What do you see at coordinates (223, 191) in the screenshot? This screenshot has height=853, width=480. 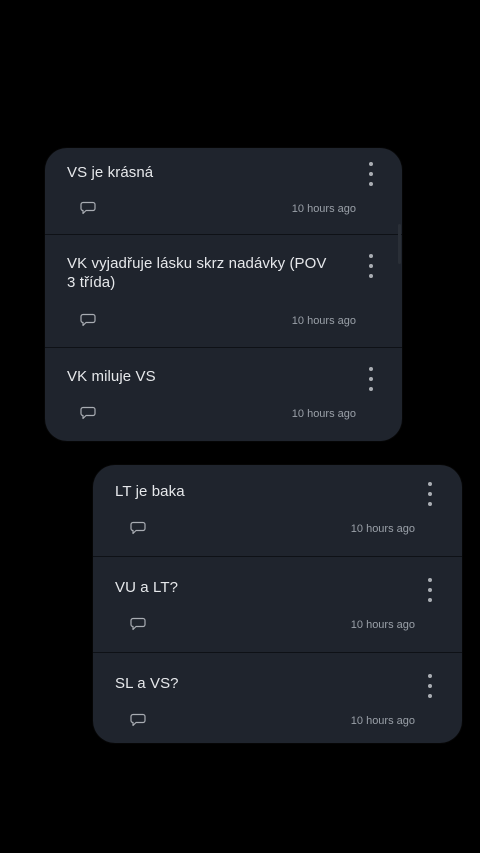 I see `list-item: VS je krásná 10 hours ago` at bounding box center [223, 191].